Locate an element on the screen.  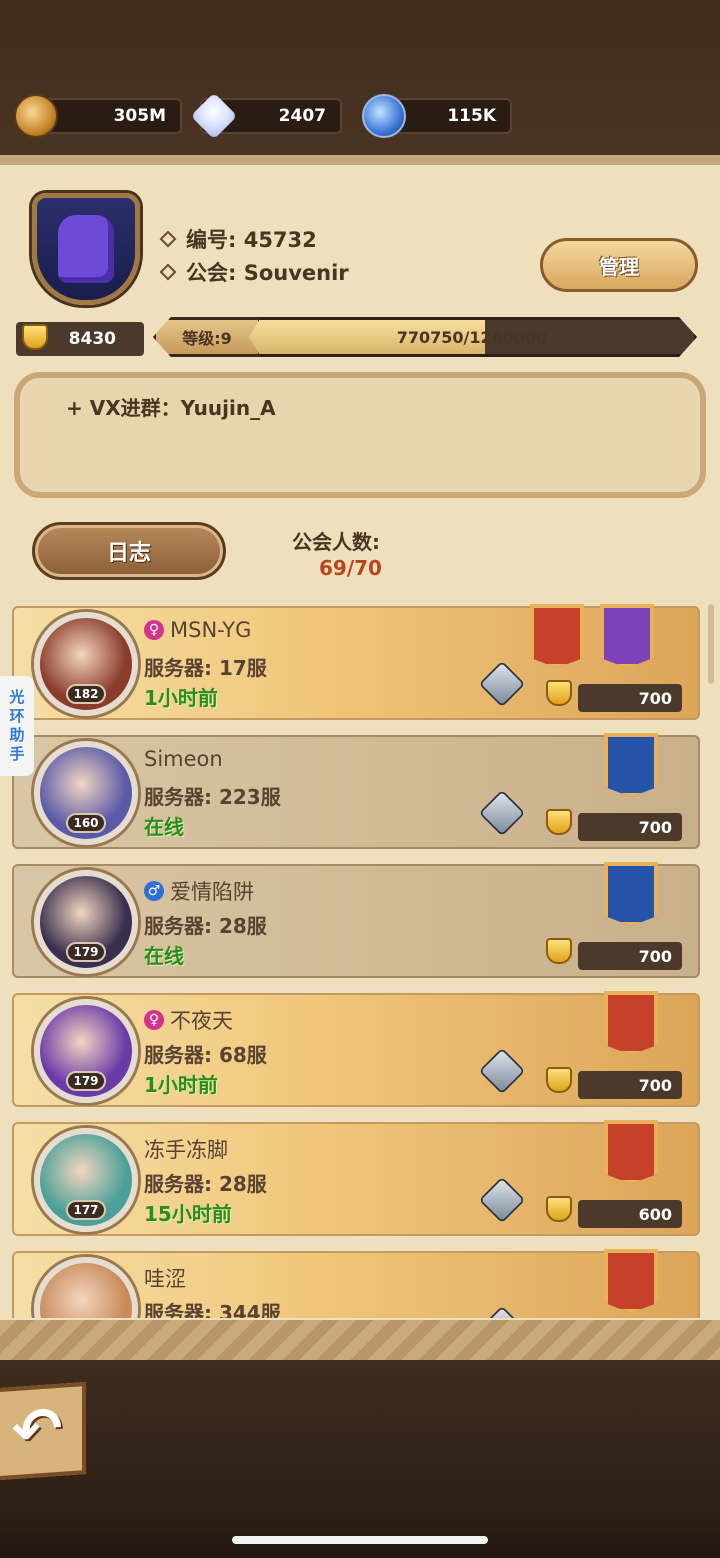
gold-counter: 305M is located at coordinates (98, 116).